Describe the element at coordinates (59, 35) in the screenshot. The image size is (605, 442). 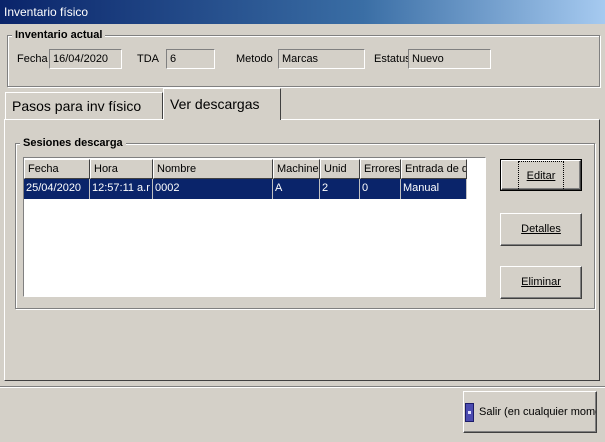
I see `current-inventory-group-title: Inventario actual` at that location.